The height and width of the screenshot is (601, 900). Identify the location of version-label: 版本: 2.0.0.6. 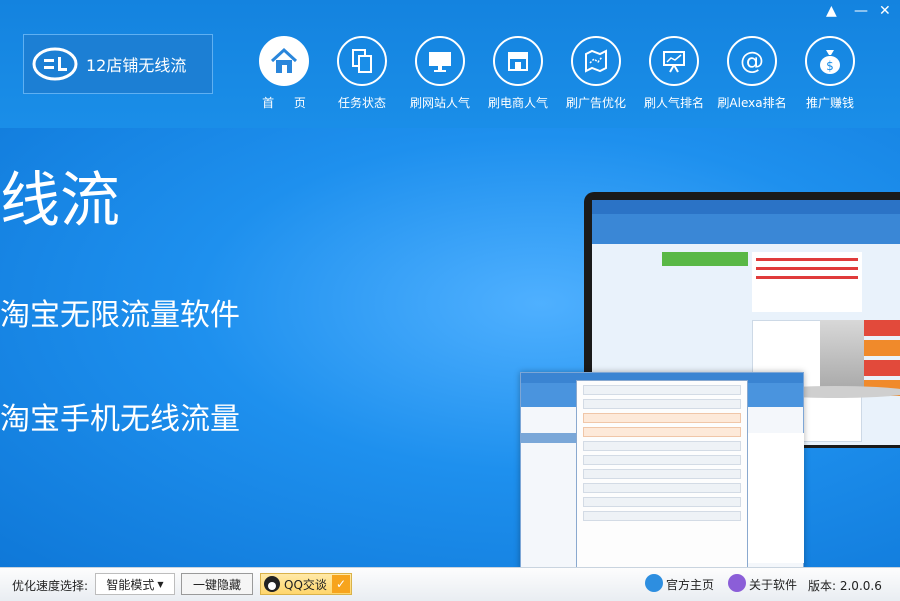
(845, 586).